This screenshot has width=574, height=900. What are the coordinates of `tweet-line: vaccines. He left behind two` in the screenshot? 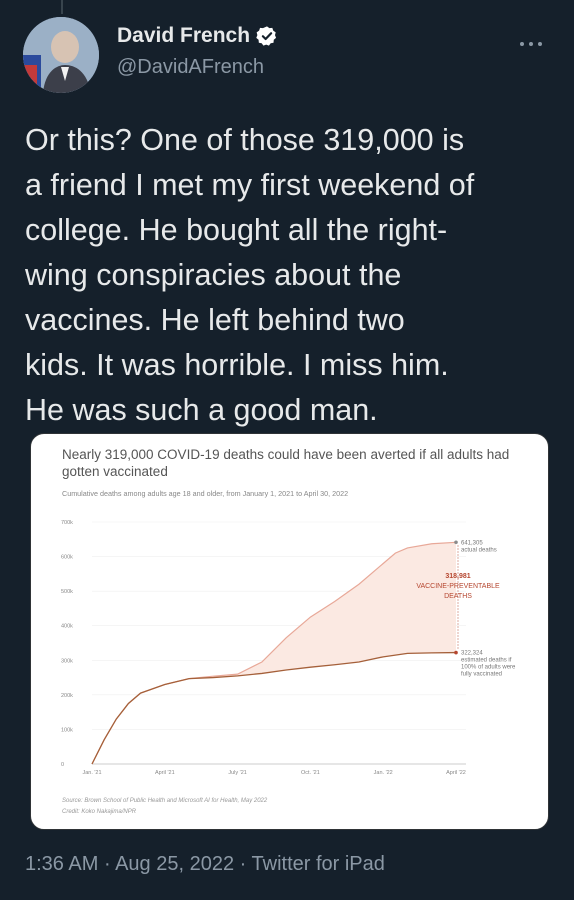 It's located at (215, 320).